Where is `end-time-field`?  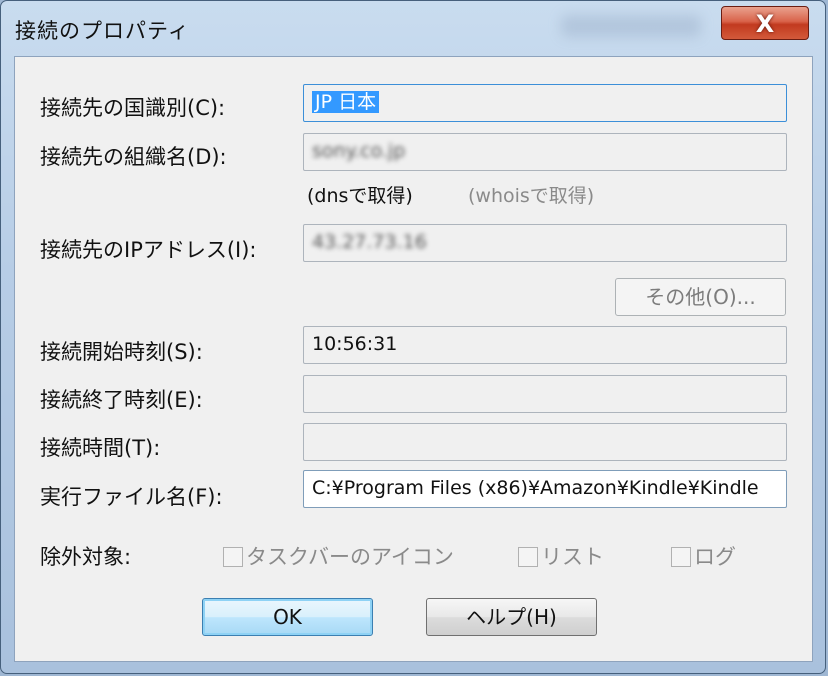 end-time-field is located at coordinates (545, 394).